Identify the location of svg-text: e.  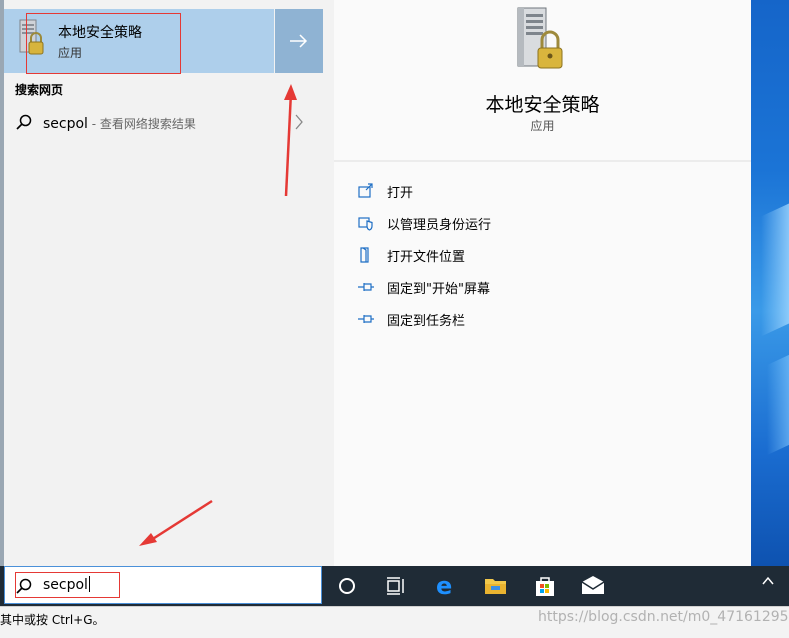
(444, 586).